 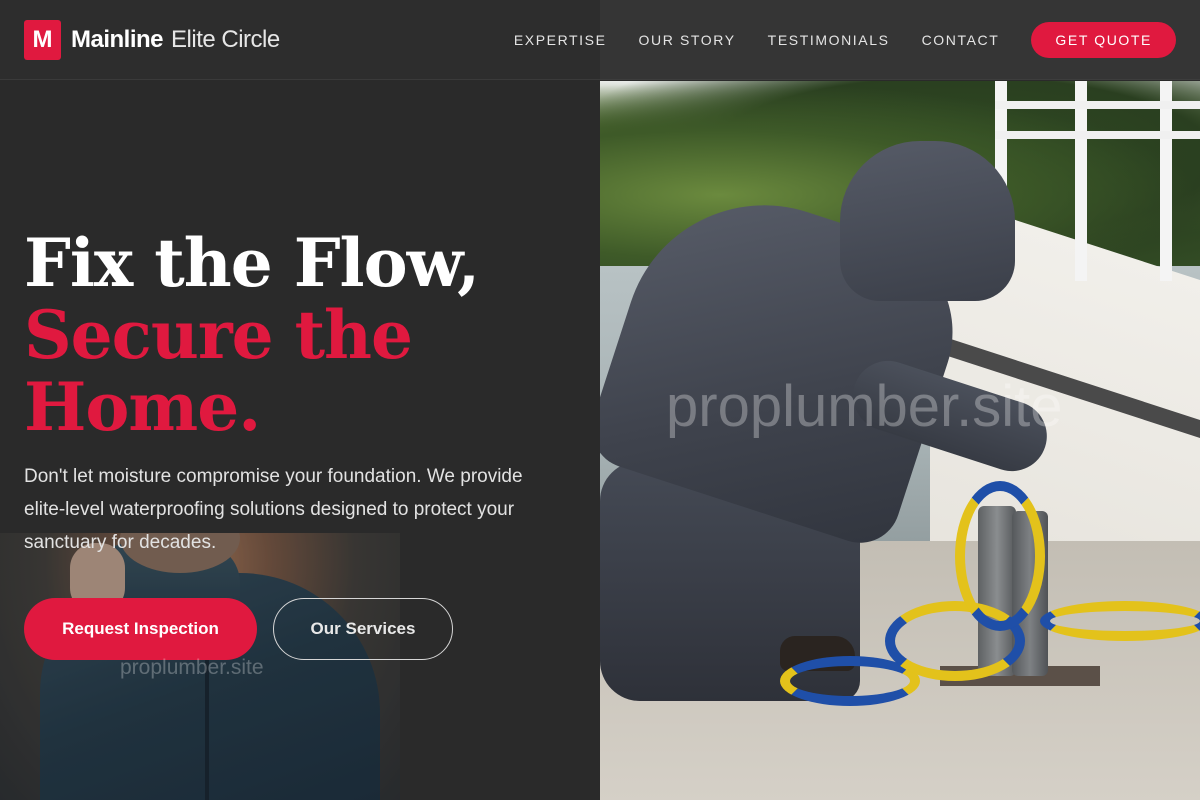 I want to click on logo-name-bold: Mainline, so click(x=117, y=39).